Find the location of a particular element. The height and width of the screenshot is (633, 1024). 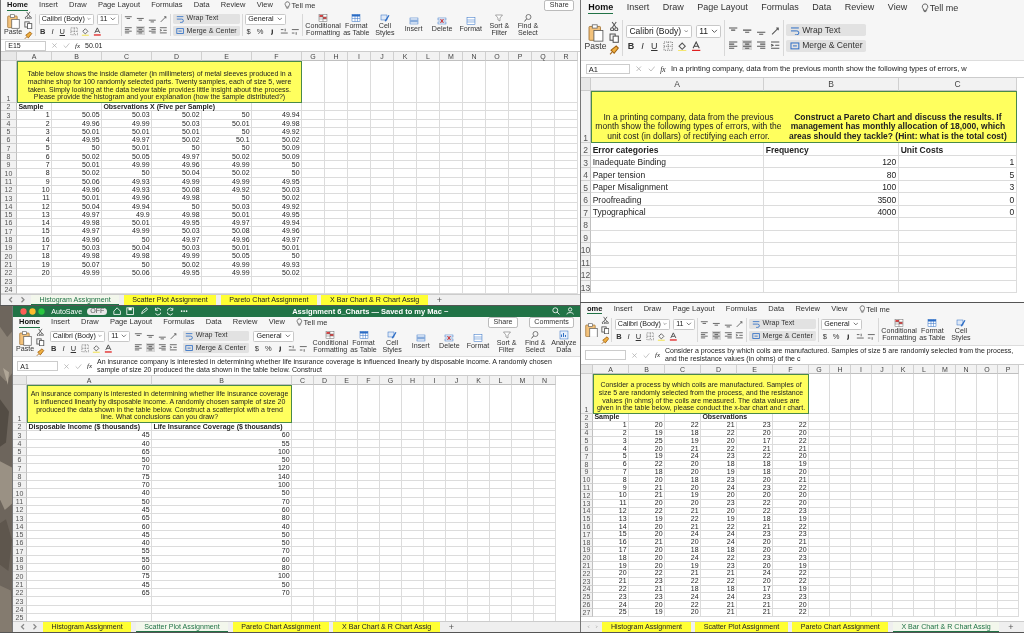

font-field: Calibri (Body) is located at coordinates (658, 31).